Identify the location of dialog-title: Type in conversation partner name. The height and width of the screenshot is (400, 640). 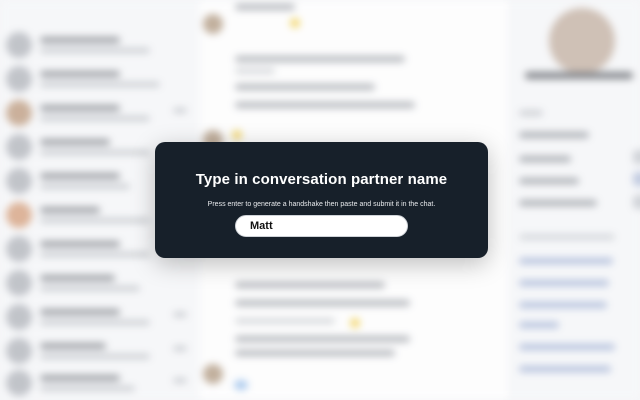
(321, 179).